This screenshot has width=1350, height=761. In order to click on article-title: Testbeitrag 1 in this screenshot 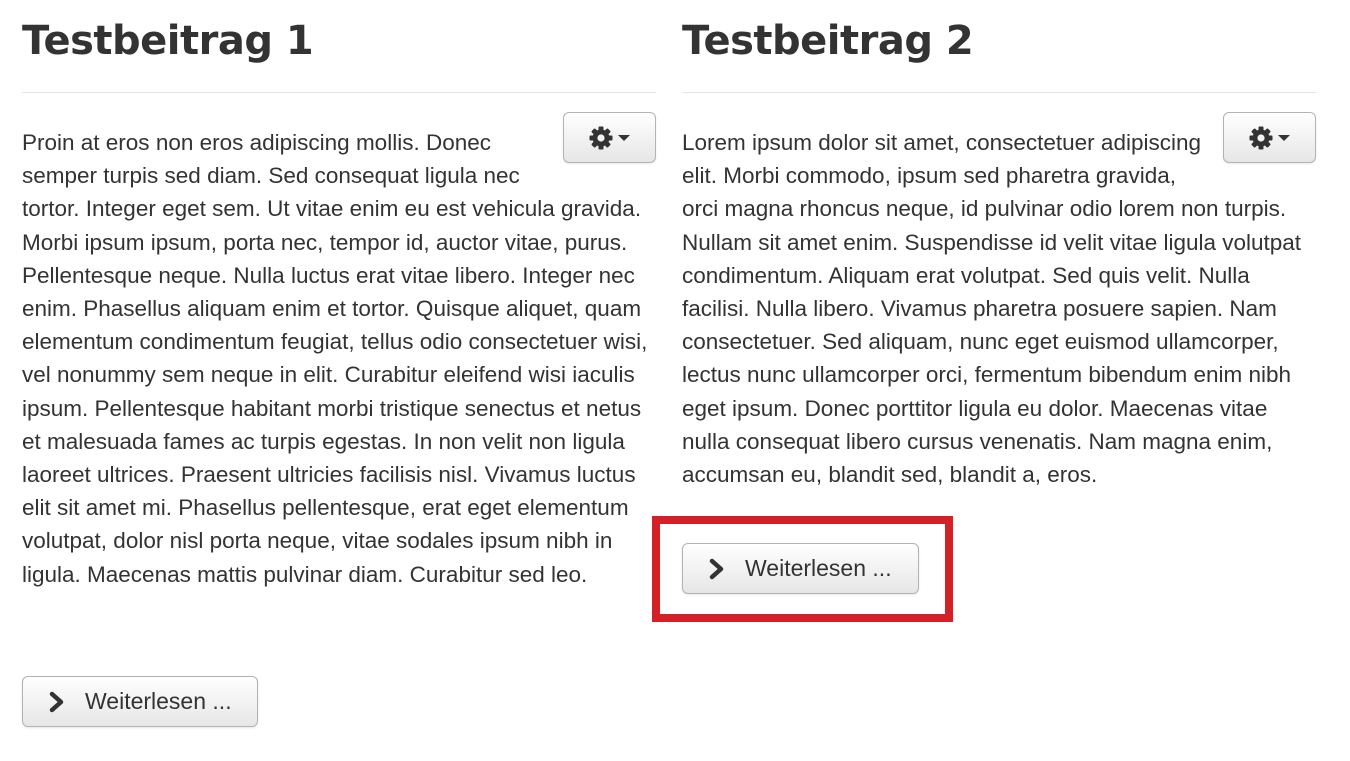, I will do `click(168, 41)`.